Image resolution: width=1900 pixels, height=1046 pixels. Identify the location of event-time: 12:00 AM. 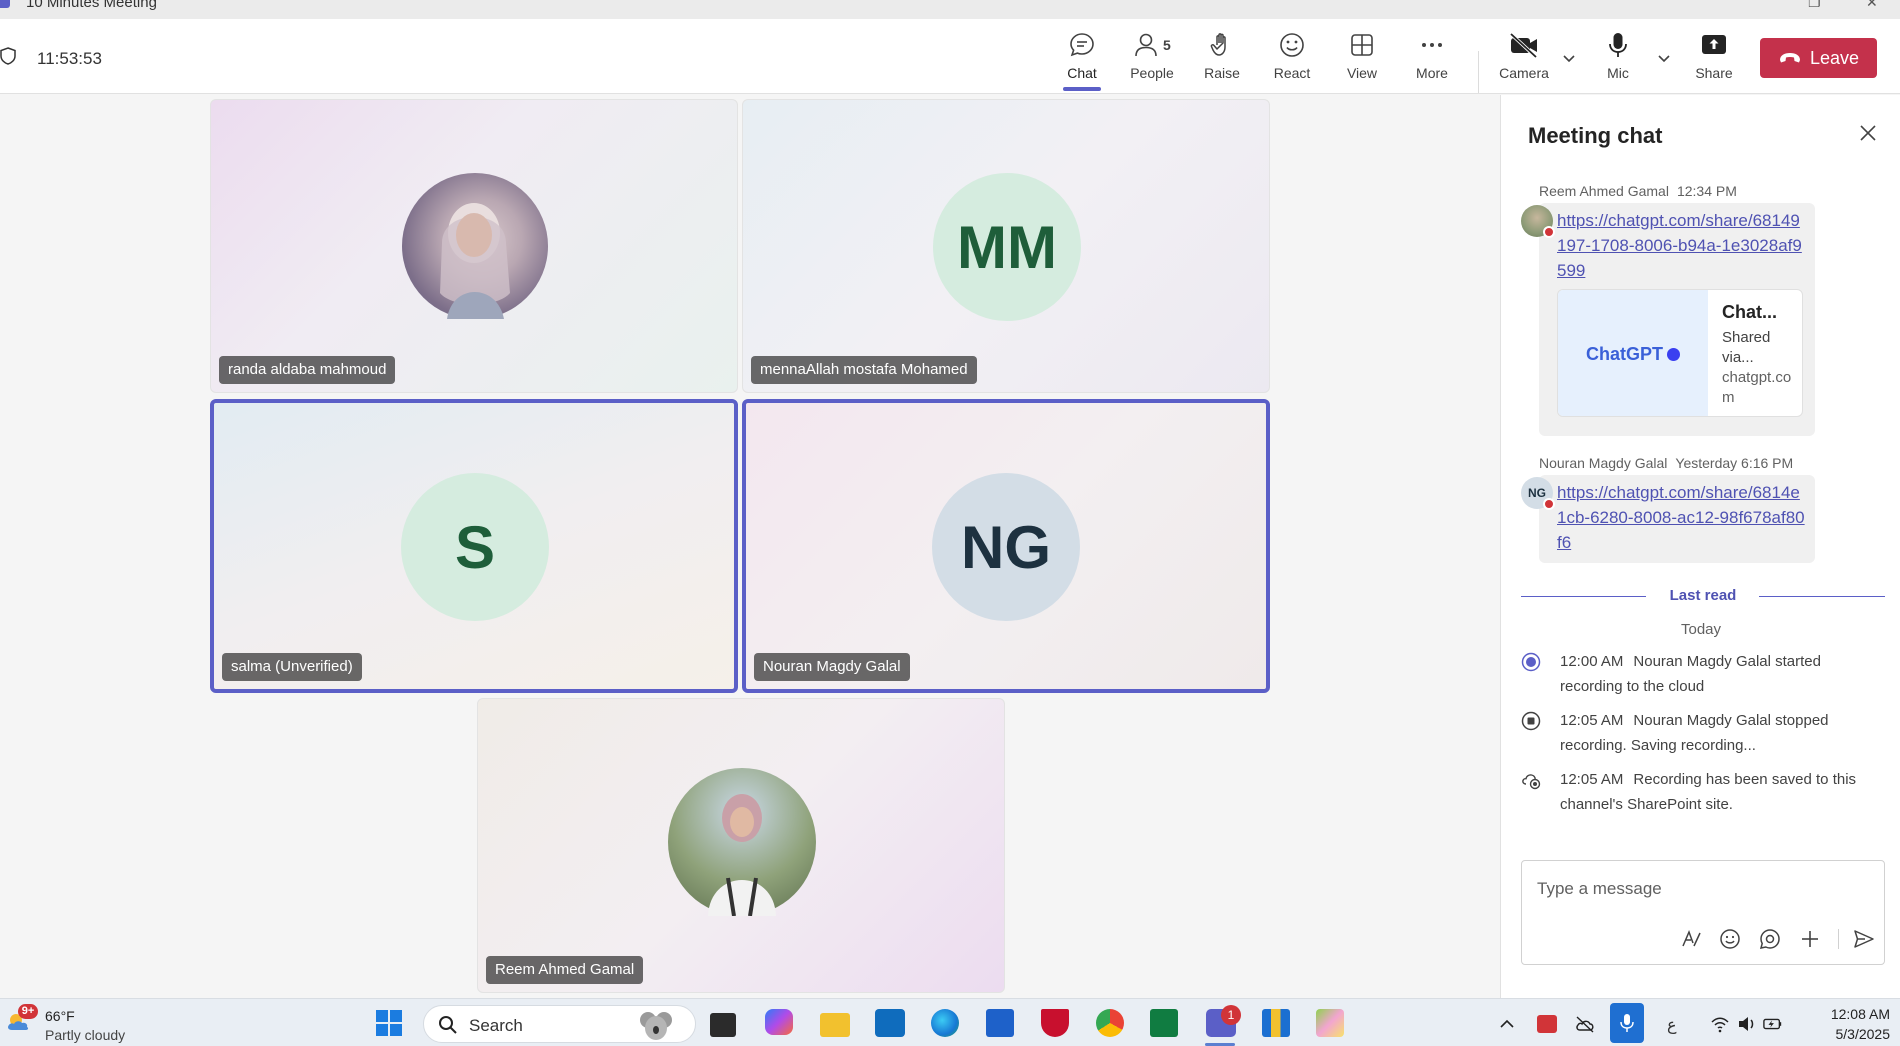
(1592, 661).